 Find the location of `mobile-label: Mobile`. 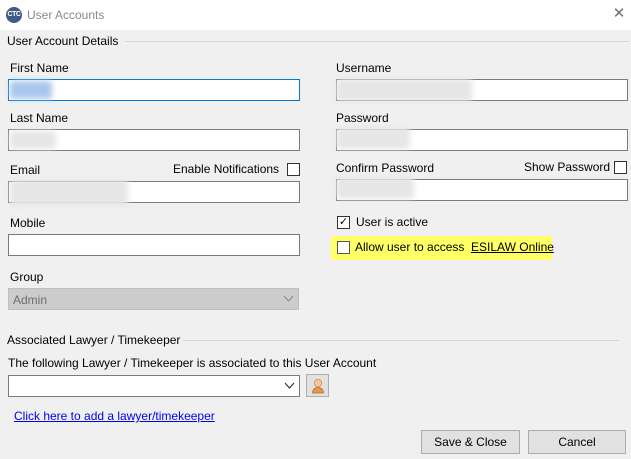

mobile-label: Mobile is located at coordinates (28, 223).